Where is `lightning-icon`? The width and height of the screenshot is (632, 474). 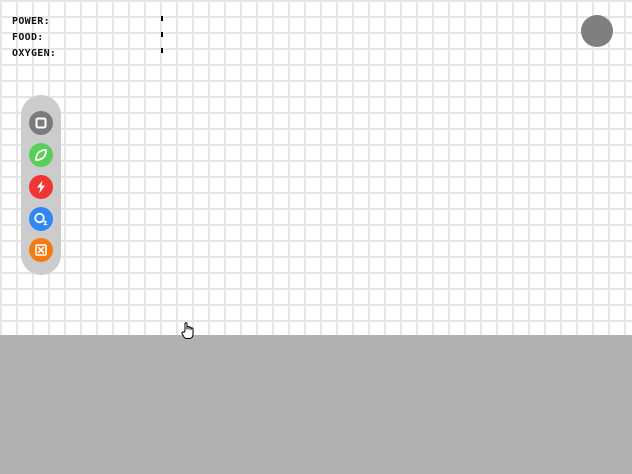
lightning-icon is located at coordinates (41, 187).